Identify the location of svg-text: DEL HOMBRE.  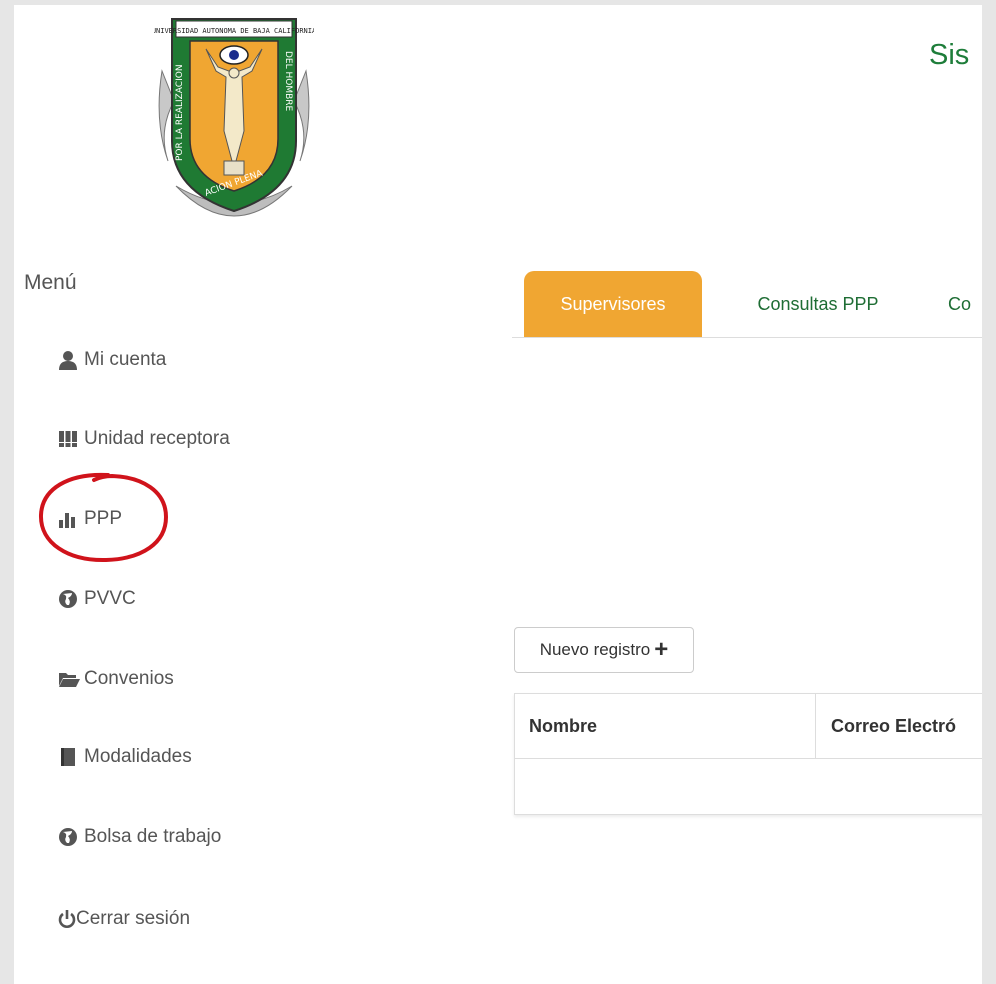
(288, 81).